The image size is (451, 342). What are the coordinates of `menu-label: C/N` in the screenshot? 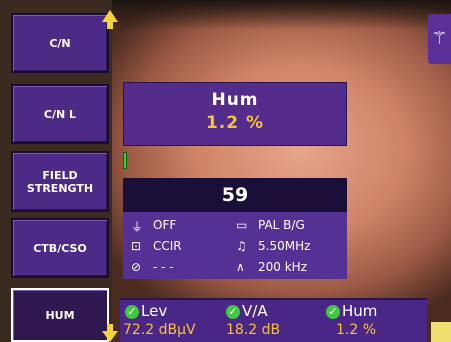 It's located at (60, 43).